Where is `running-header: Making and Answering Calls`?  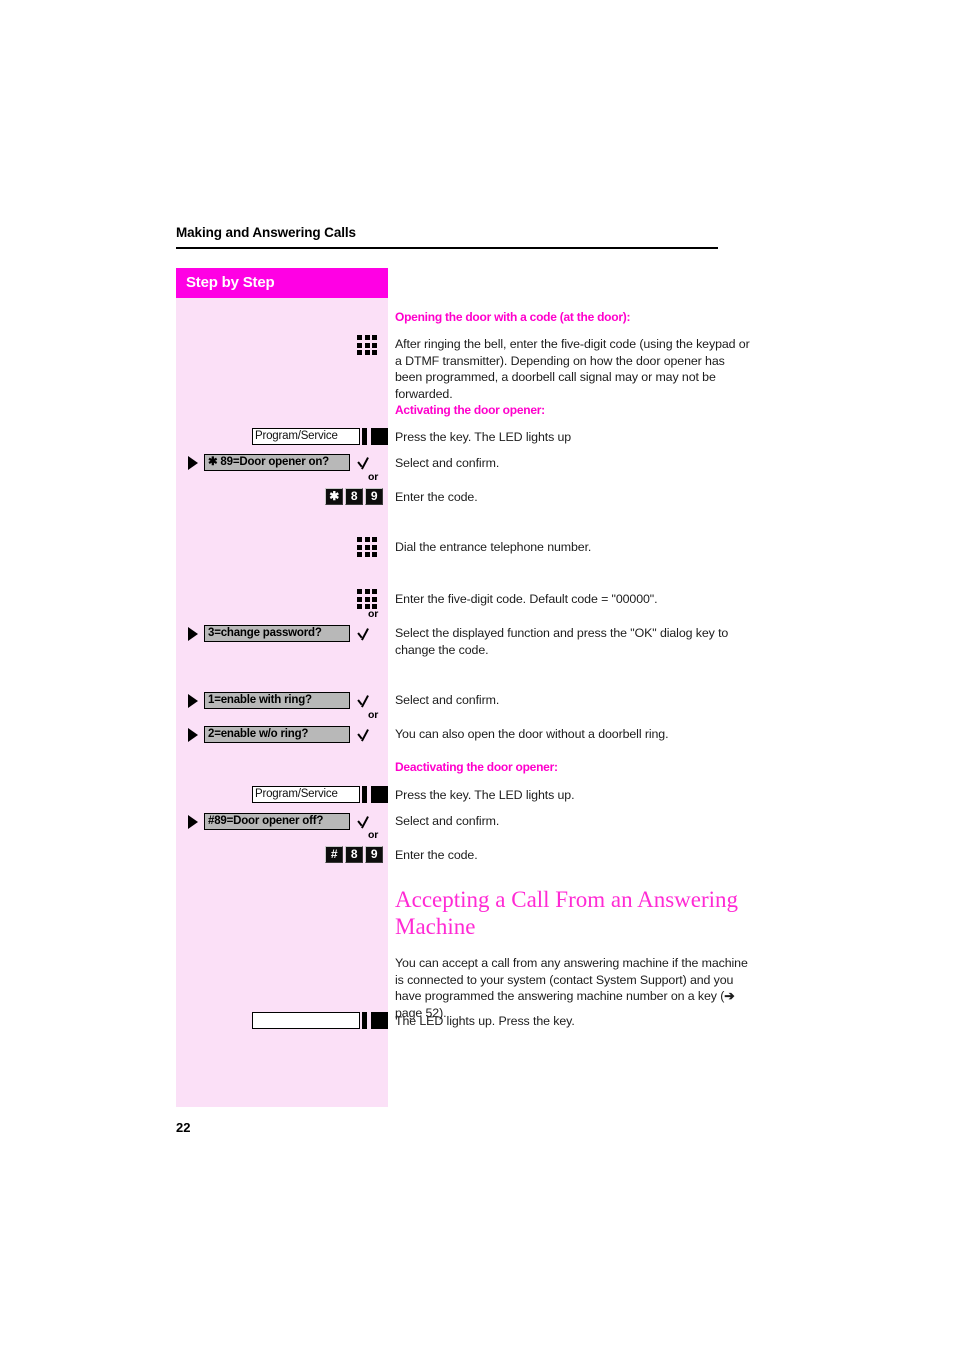 running-header: Making and Answering Calls is located at coordinates (266, 232).